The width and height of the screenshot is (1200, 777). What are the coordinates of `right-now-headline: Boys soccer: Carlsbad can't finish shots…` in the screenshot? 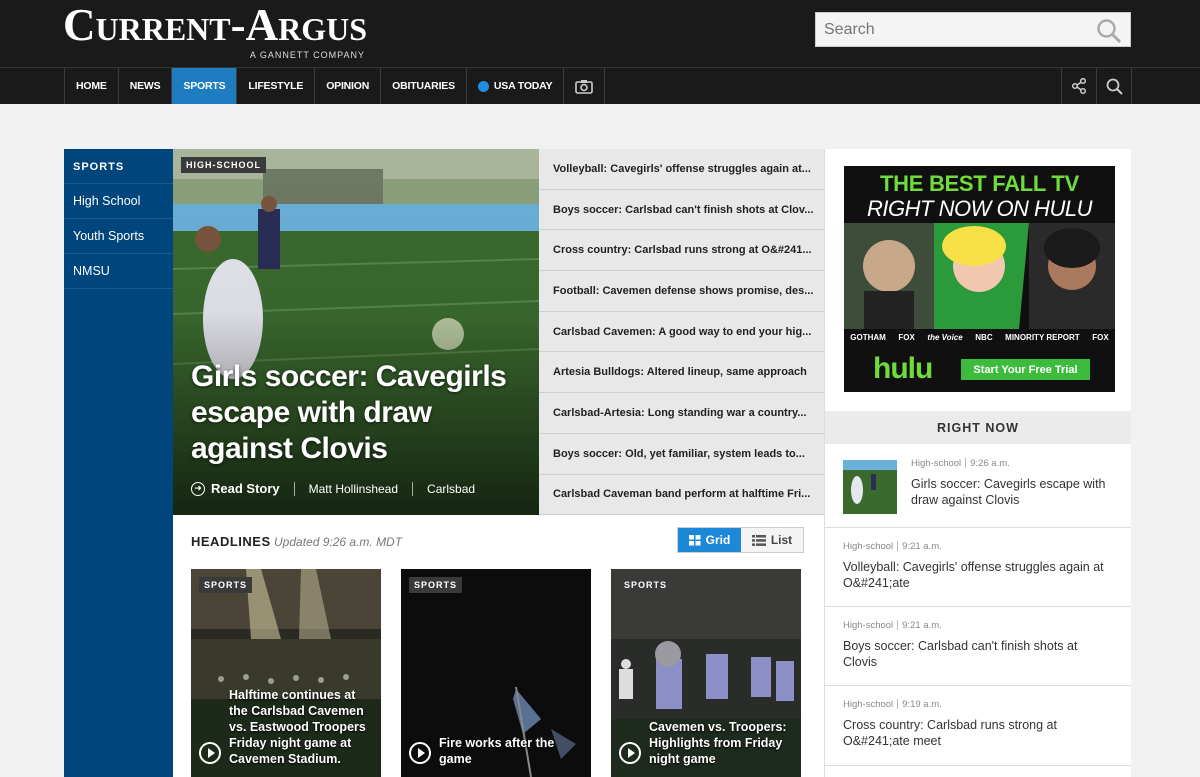 It's located at (978, 654).